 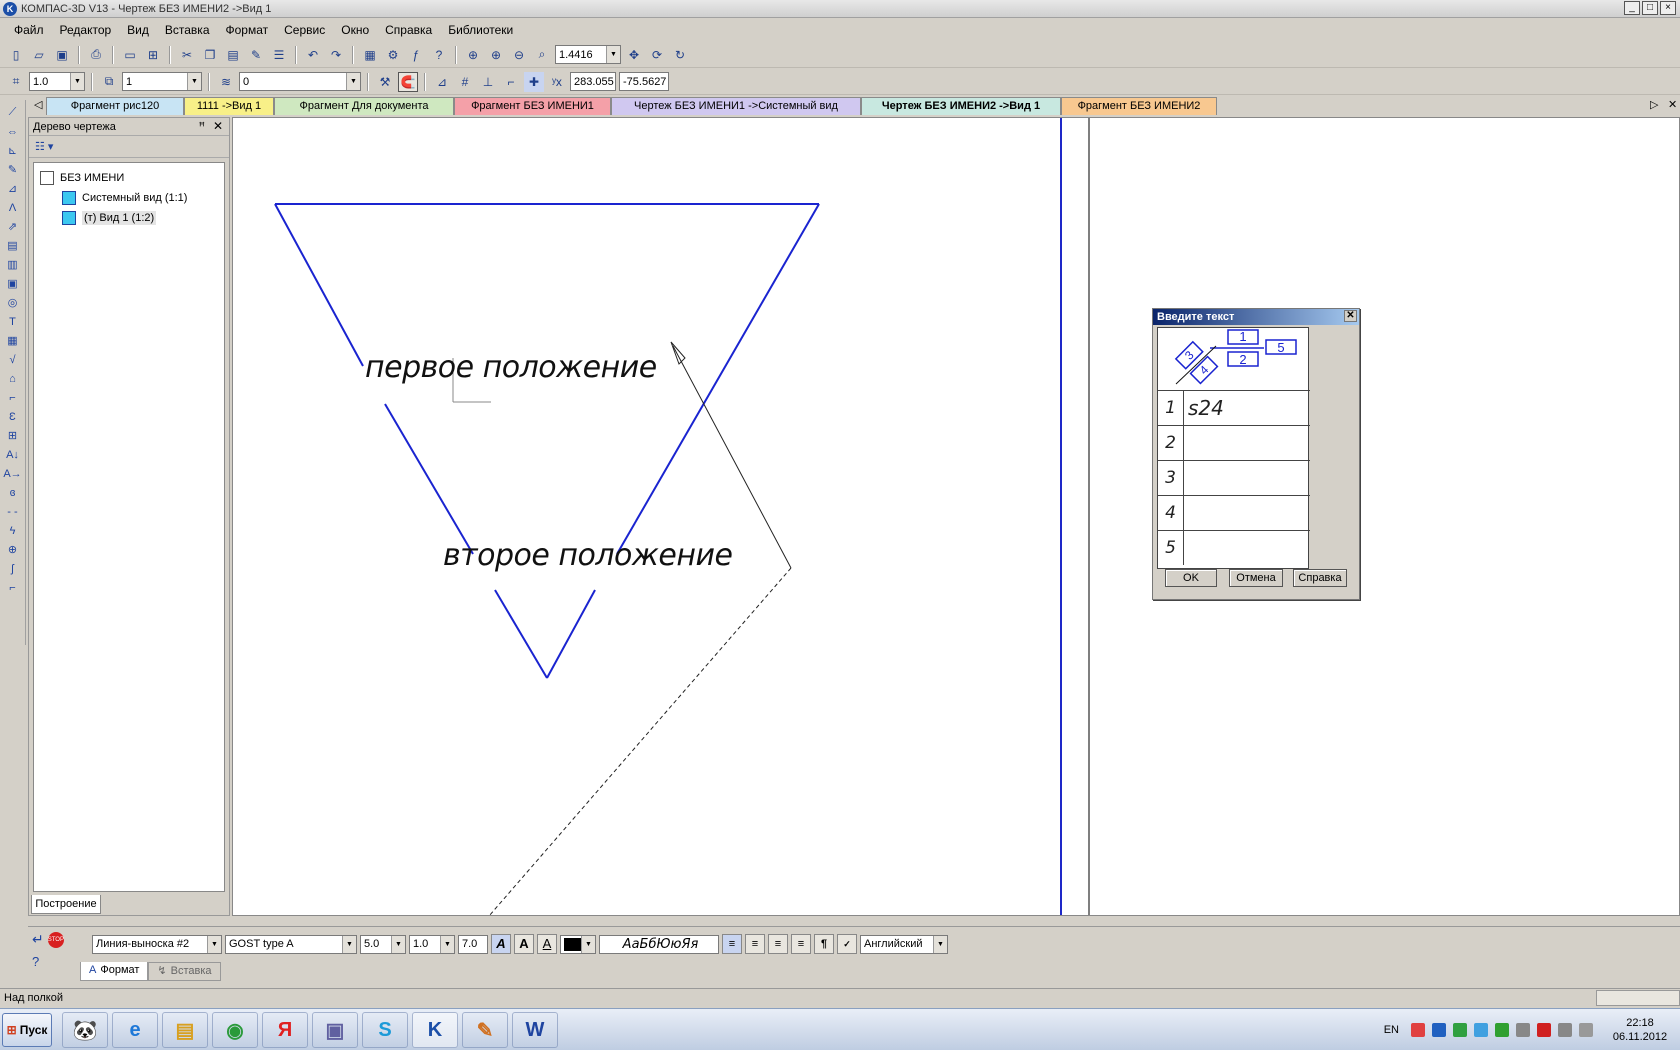 What do you see at coordinates (13, 321) in the screenshot?
I see `text-icon: T` at bounding box center [13, 321].